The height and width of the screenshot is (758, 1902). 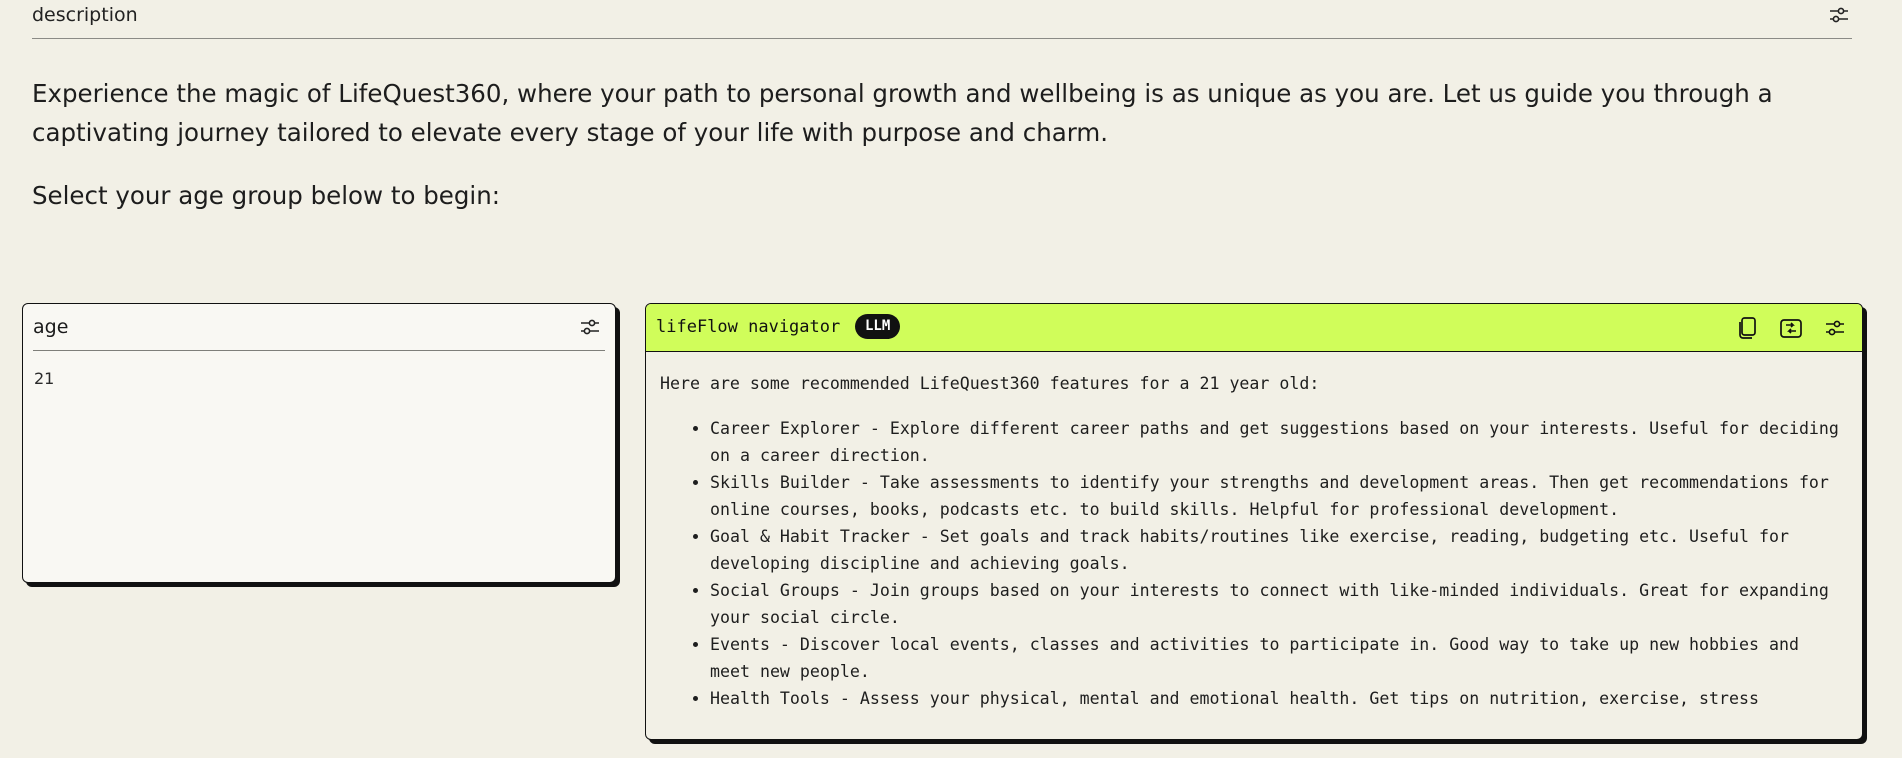 I want to click on age-label: age, so click(x=51, y=327).